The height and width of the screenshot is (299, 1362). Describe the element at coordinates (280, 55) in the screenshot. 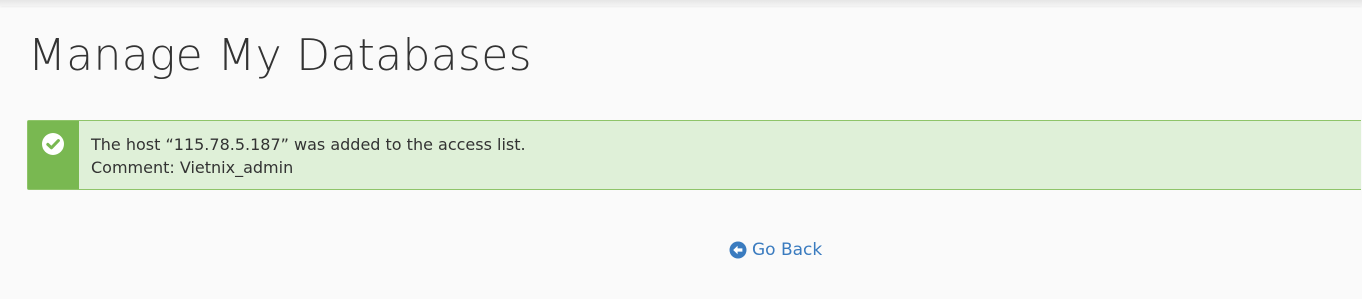

I see `page-title: Manage My Databases` at that location.